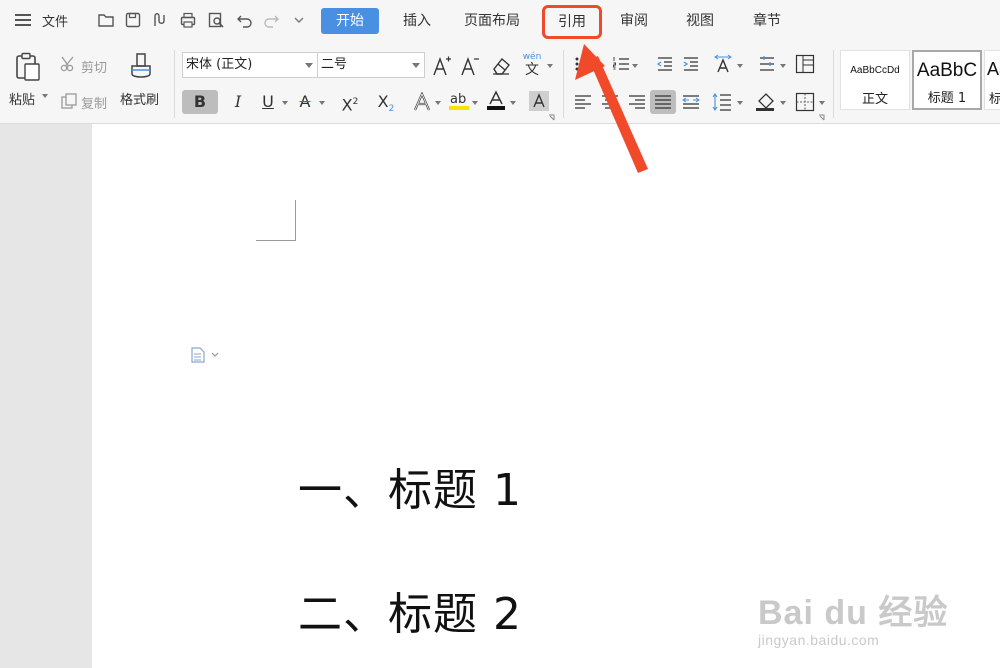 The image size is (1000, 668). Describe the element at coordinates (410, 610) in the screenshot. I see `heading-2-text: 二、标题 2` at that location.